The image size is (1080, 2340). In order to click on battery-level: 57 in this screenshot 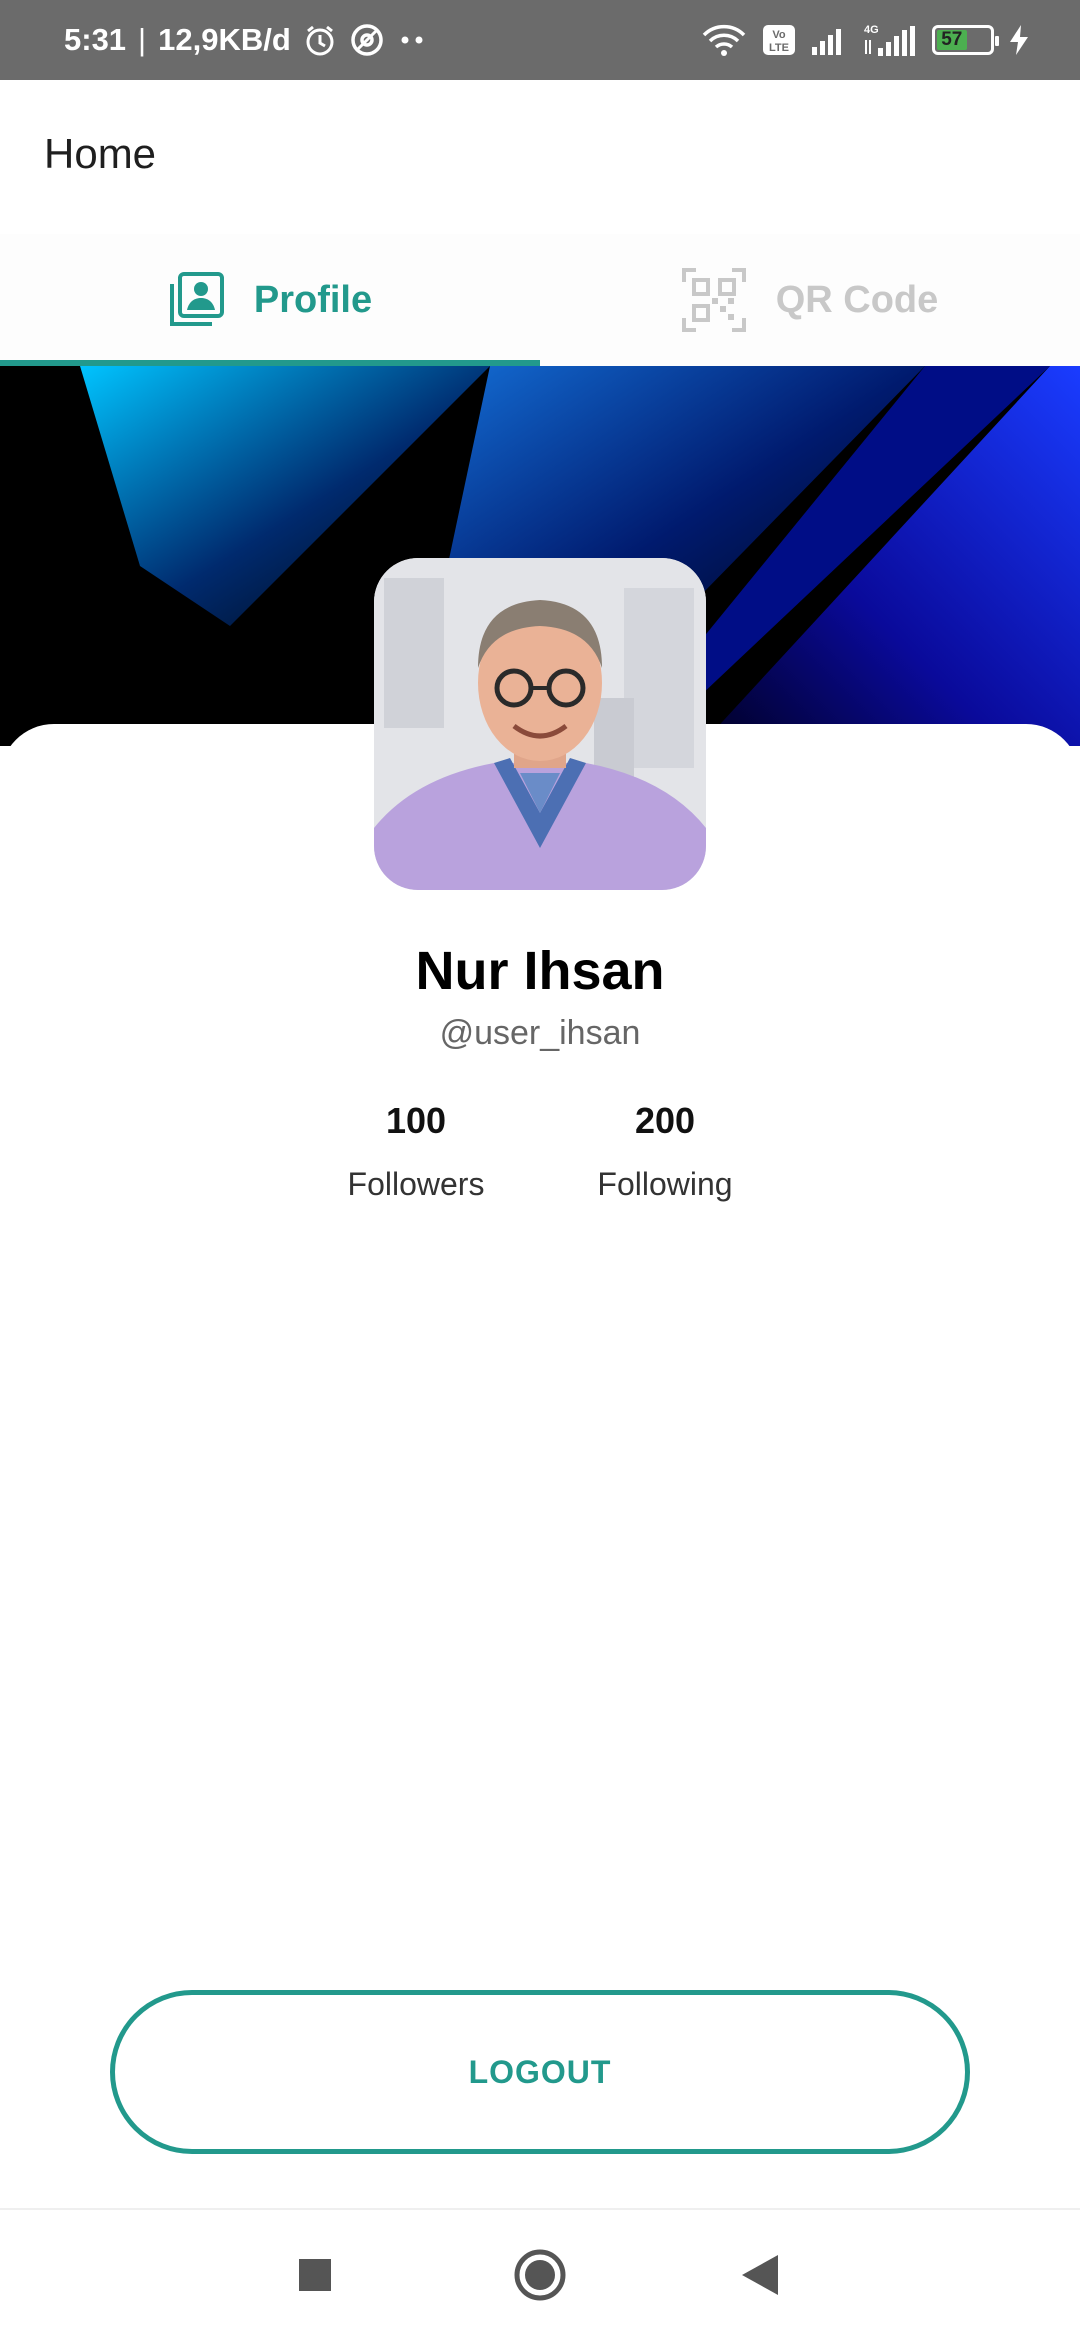, I will do `click(952, 39)`.